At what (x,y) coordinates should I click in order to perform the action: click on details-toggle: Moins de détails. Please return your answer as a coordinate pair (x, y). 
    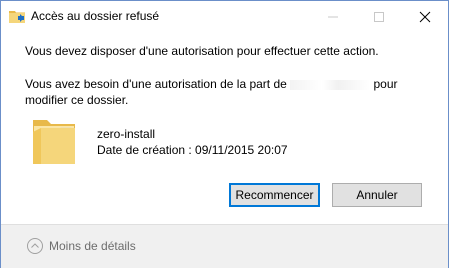
    Looking at the image, I should click on (81, 246).